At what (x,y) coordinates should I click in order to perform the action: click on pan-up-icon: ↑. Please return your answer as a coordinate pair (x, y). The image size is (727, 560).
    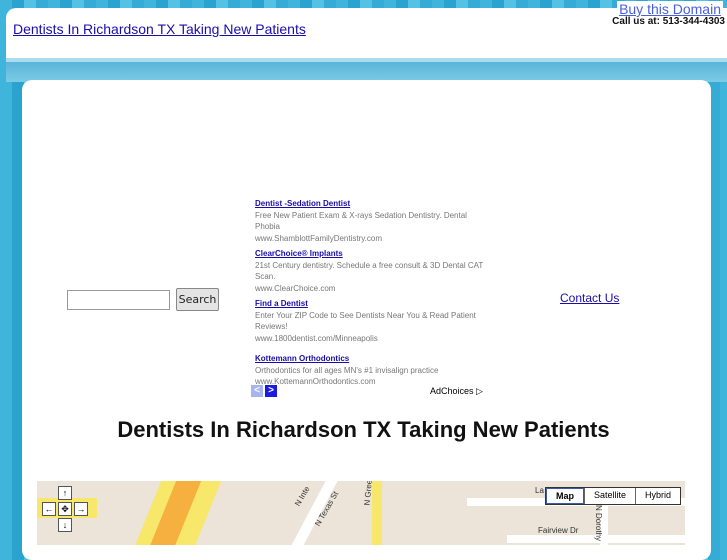
    Looking at the image, I should click on (65, 493).